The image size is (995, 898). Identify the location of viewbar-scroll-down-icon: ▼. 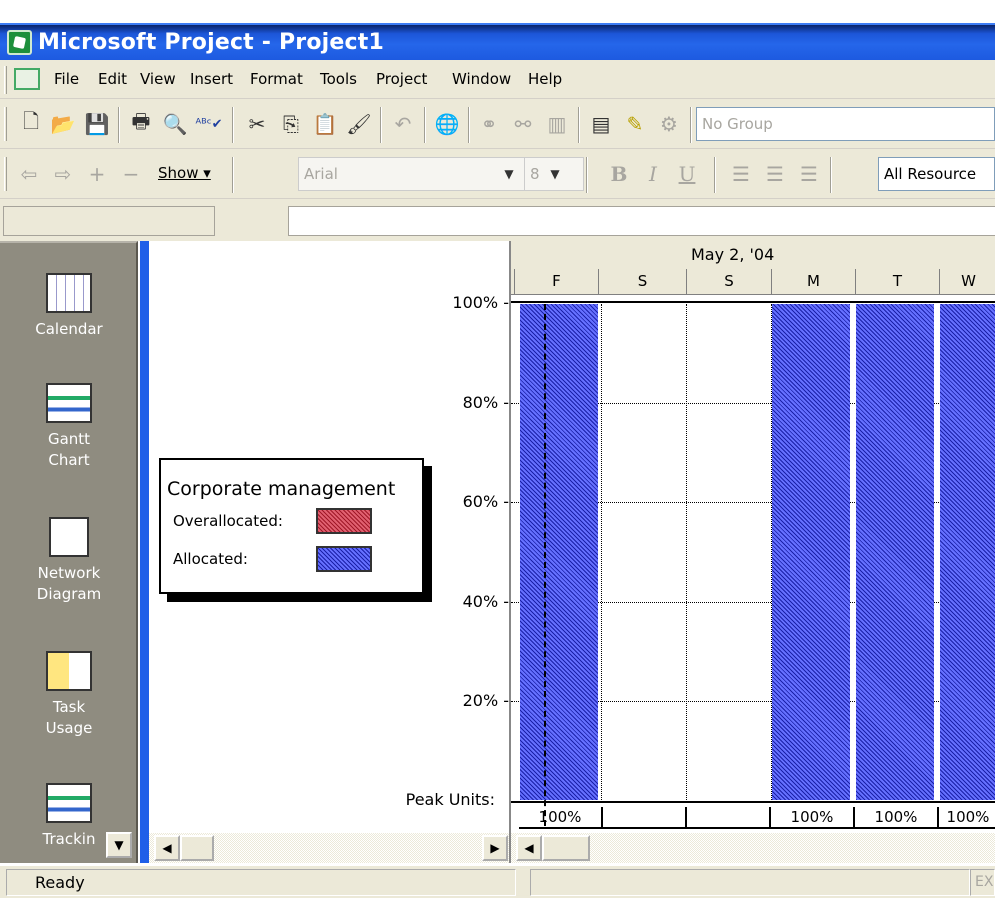
(119, 845).